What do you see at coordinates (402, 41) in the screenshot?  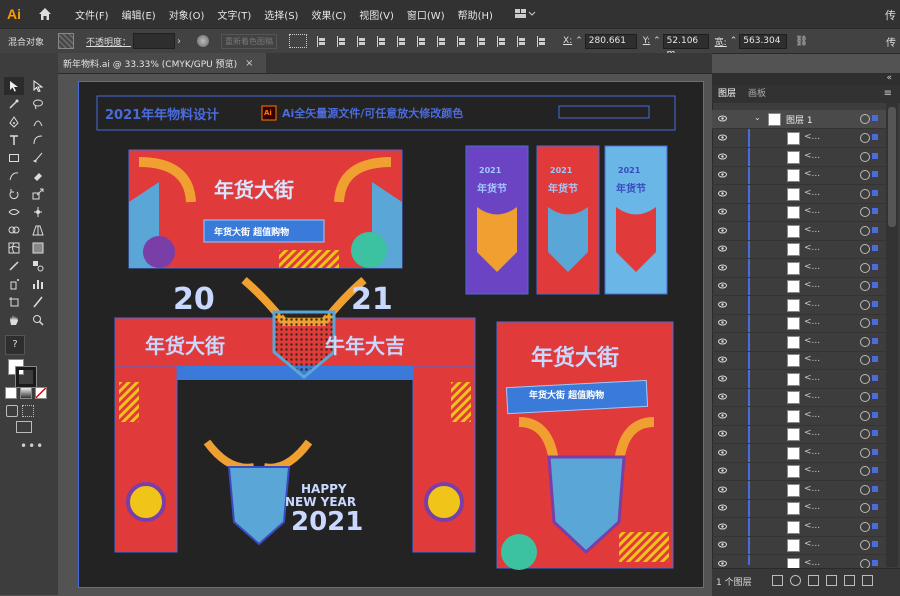 I see `align-vcenter-icon` at bounding box center [402, 41].